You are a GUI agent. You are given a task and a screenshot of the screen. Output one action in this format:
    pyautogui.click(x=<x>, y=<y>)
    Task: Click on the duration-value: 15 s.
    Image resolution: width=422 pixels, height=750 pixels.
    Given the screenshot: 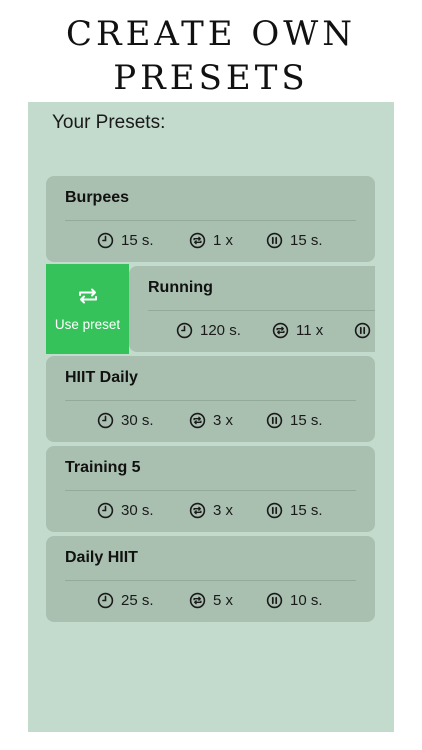 What is the action you would take?
    pyautogui.click(x=137, y=240)
    